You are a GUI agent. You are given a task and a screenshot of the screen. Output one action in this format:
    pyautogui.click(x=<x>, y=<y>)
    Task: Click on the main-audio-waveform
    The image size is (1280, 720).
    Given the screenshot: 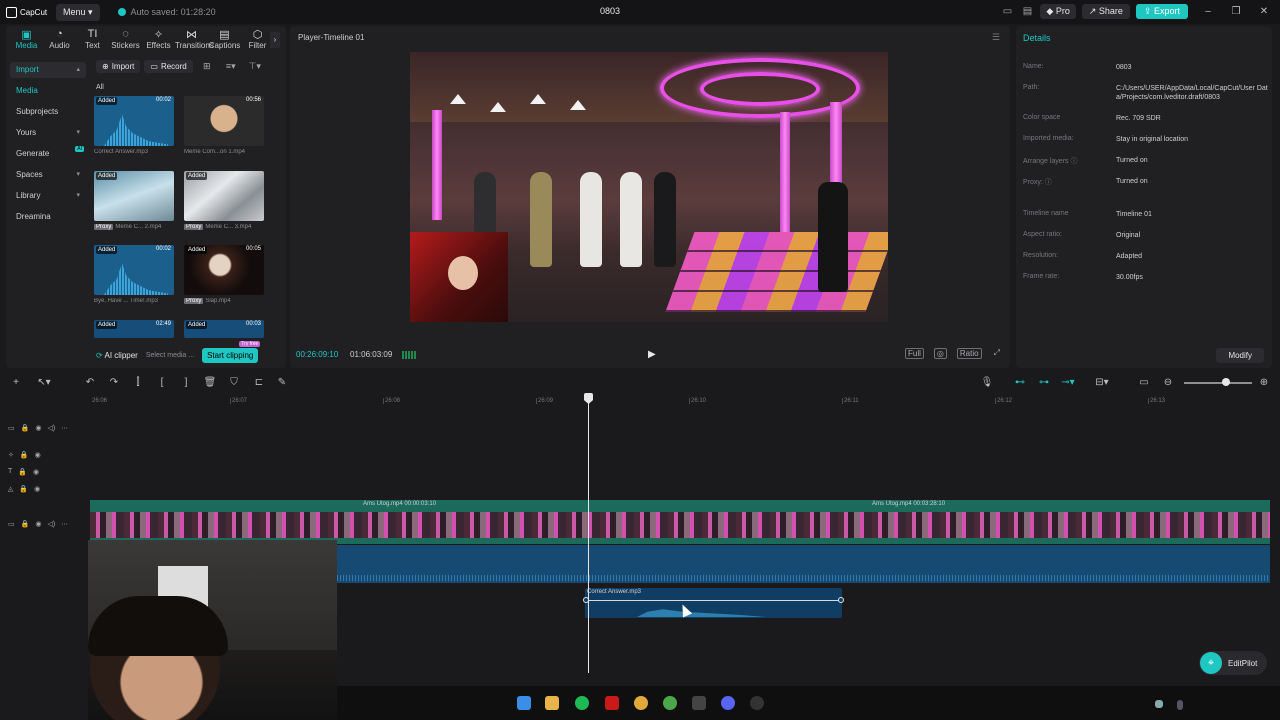 What is the action you would take?
    pyautogui.click(x=803, y=564)
    